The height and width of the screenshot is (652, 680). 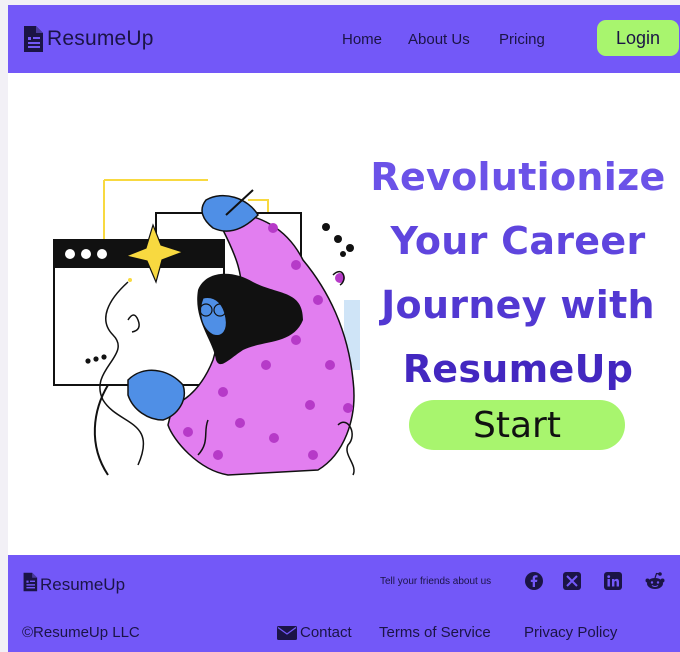 I want to click on headline-line-2: Your Career, so click(x=518, y=241).